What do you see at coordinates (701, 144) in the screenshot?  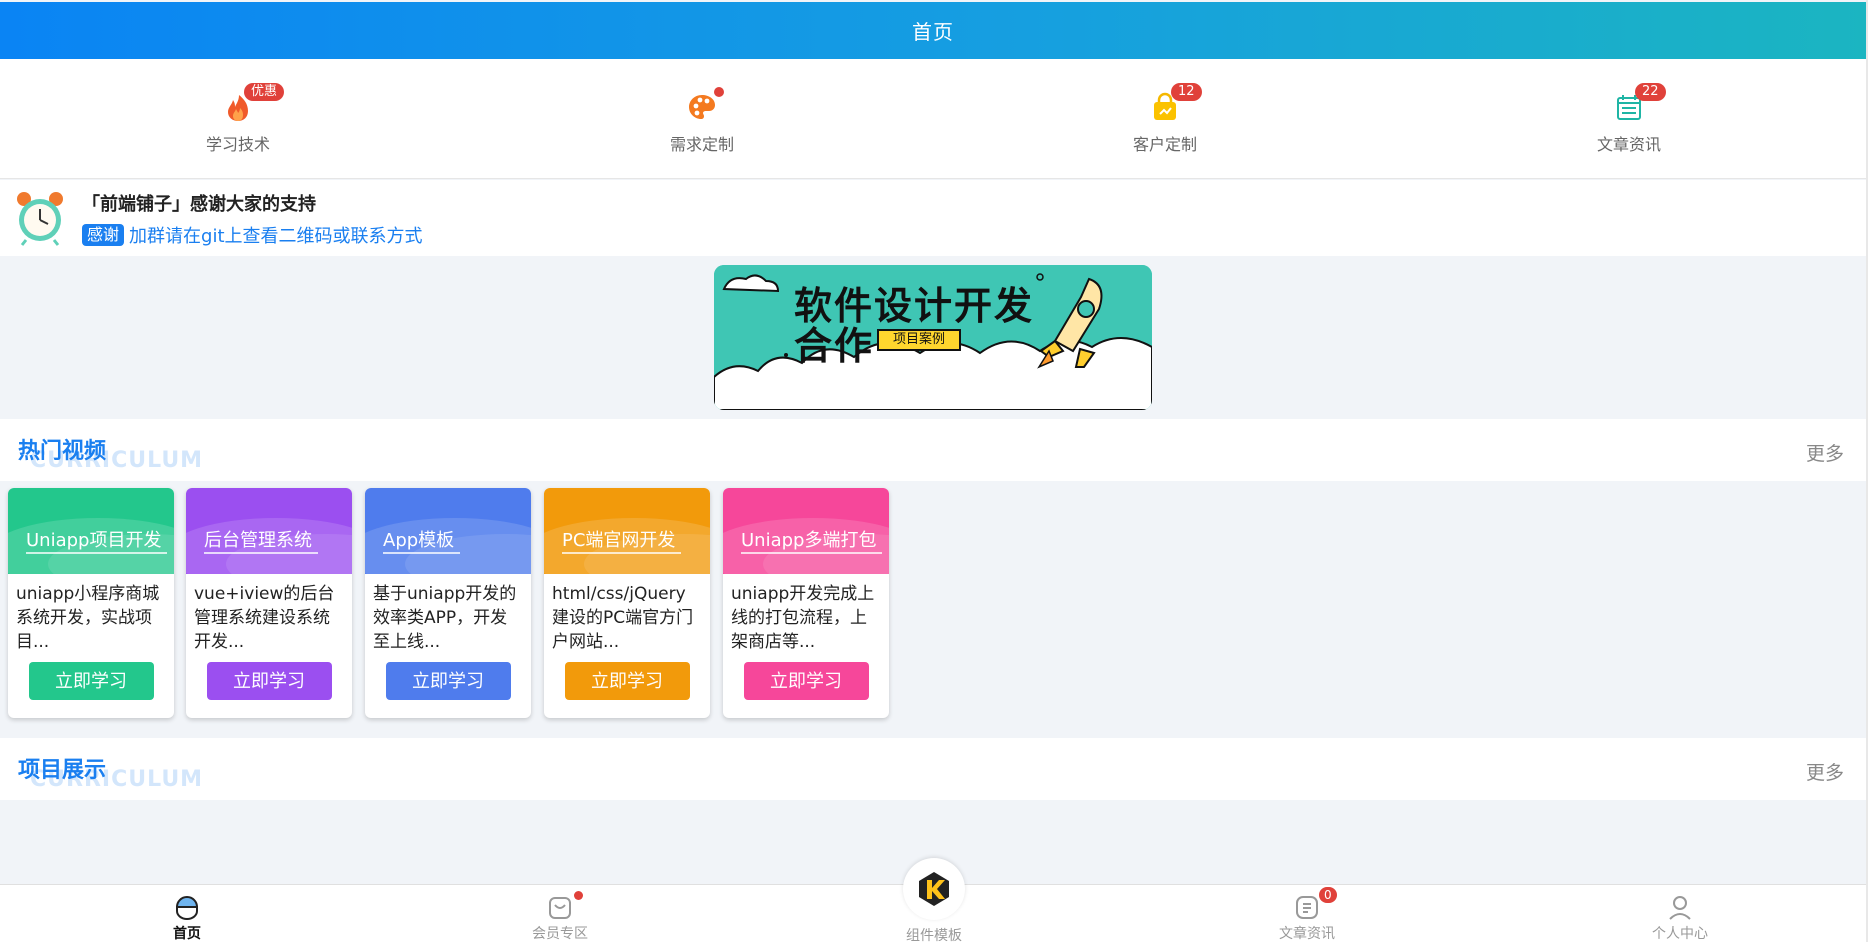 I see `quick-nav-label: 需求定制` at bounding box center [701, 144].